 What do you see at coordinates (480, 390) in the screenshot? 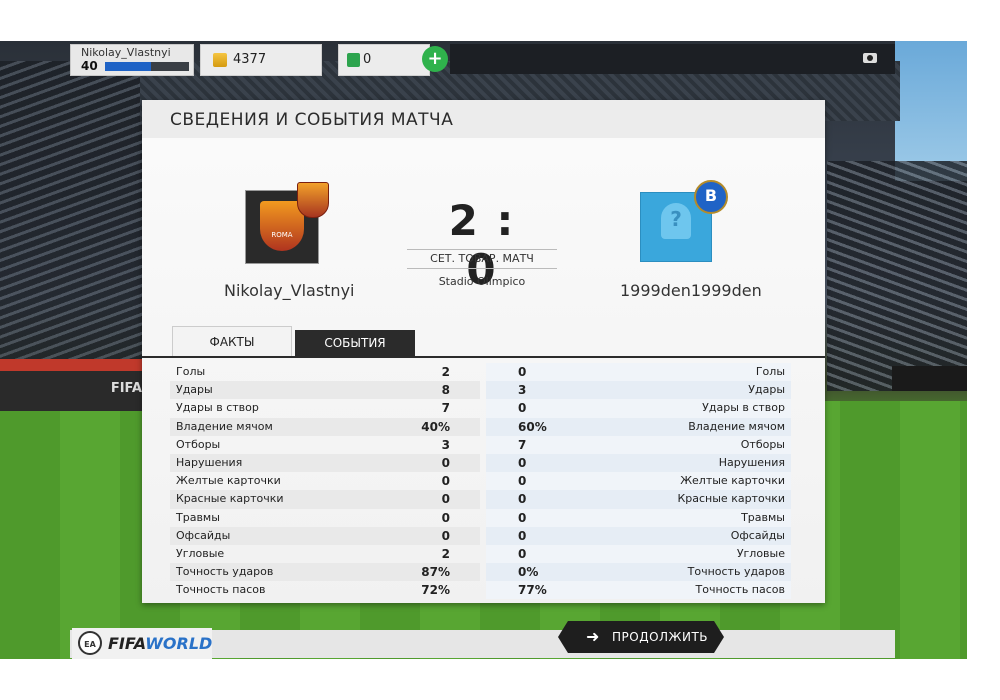
I see `stat-row: Удары 8 3 Удары` at bounding box center [480, 390].